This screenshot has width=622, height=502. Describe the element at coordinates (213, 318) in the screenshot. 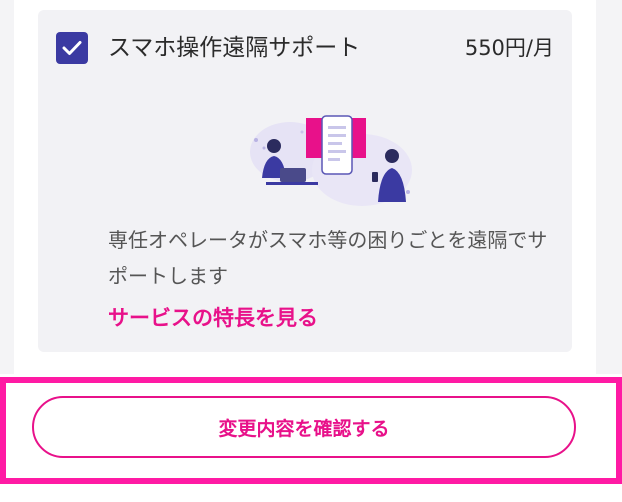

I see `feature-details-link: サービスの特長を見る` at that location.